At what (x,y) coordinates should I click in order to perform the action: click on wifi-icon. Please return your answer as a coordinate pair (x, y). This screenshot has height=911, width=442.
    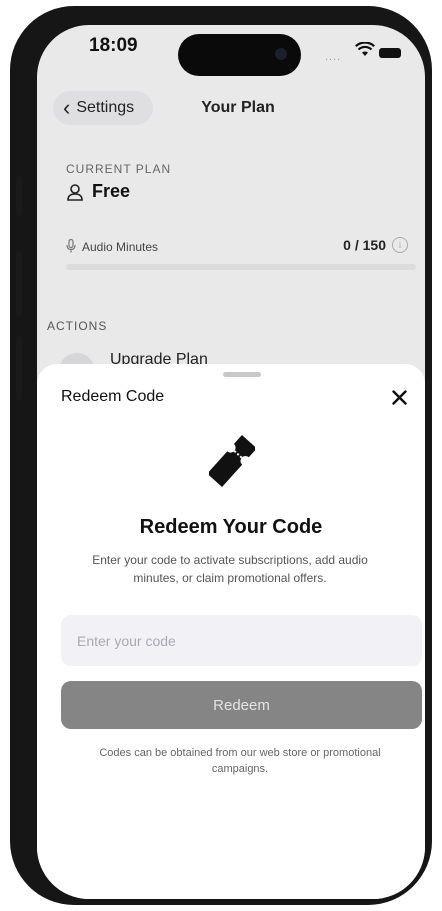
    Looking at the image, I should click on (365, 49).